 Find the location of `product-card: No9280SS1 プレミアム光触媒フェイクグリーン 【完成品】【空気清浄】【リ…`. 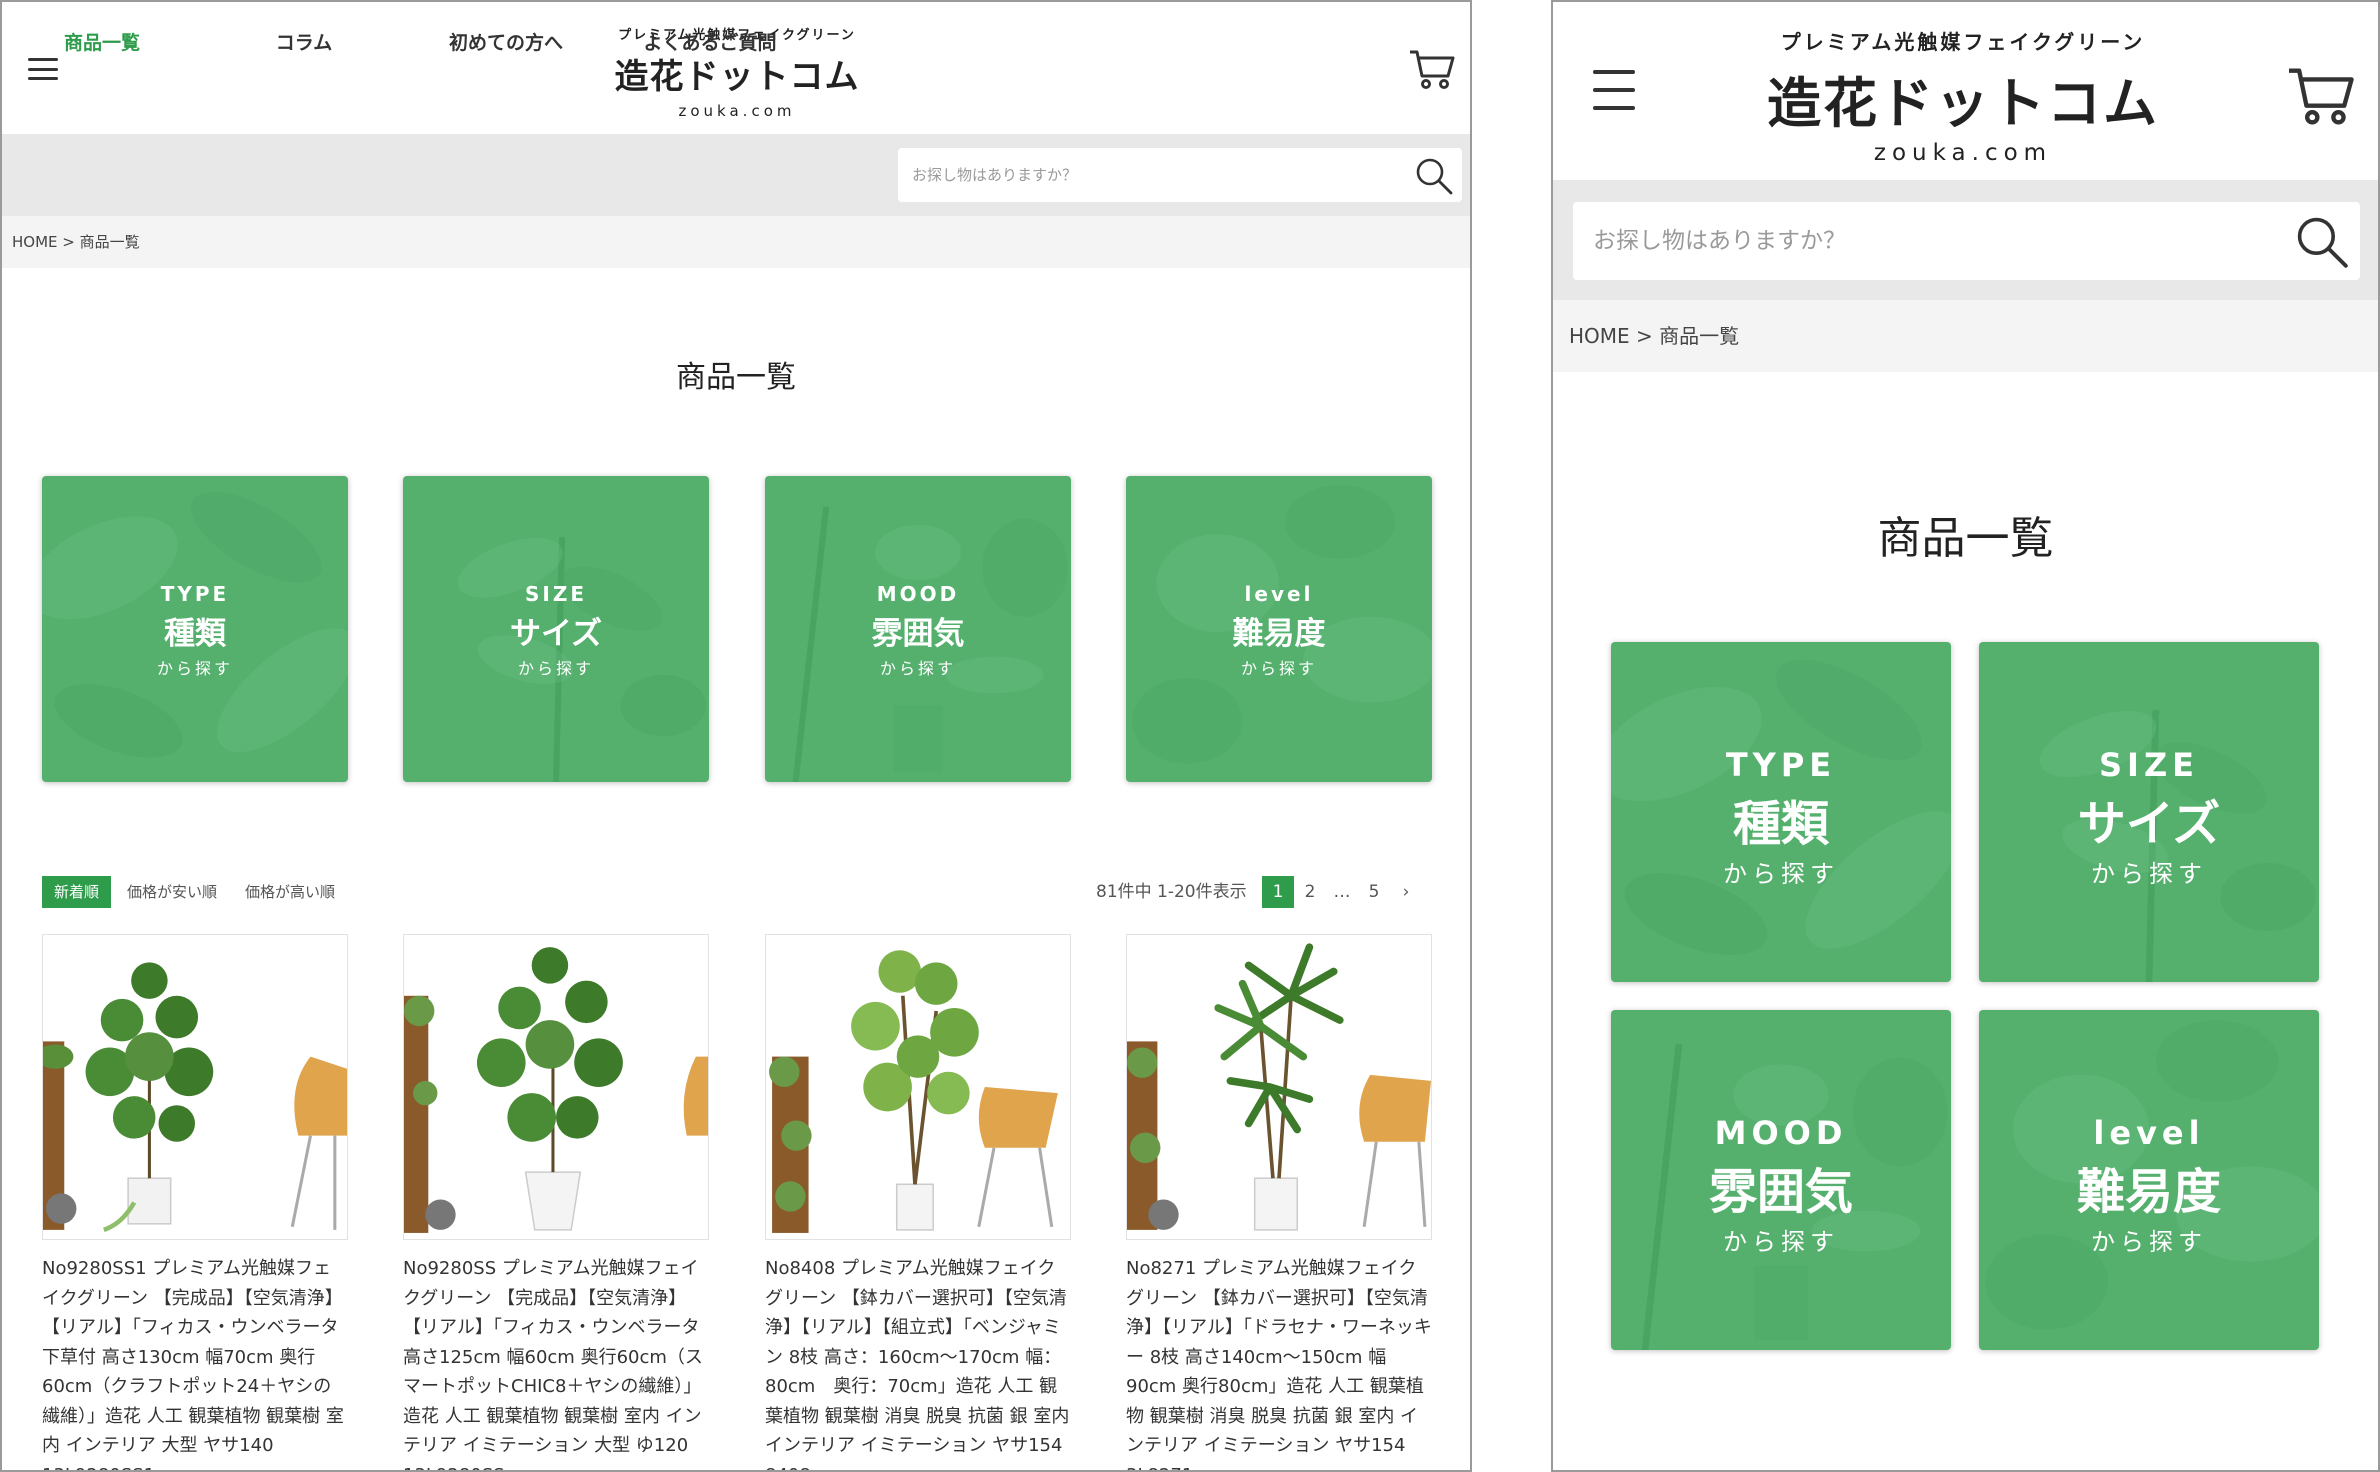

product-card: No9280SS1 プレミアム光触媒フェイクグリーン 【完成品】【空気清浄】【リ… is located at coordinates (195, 1202).